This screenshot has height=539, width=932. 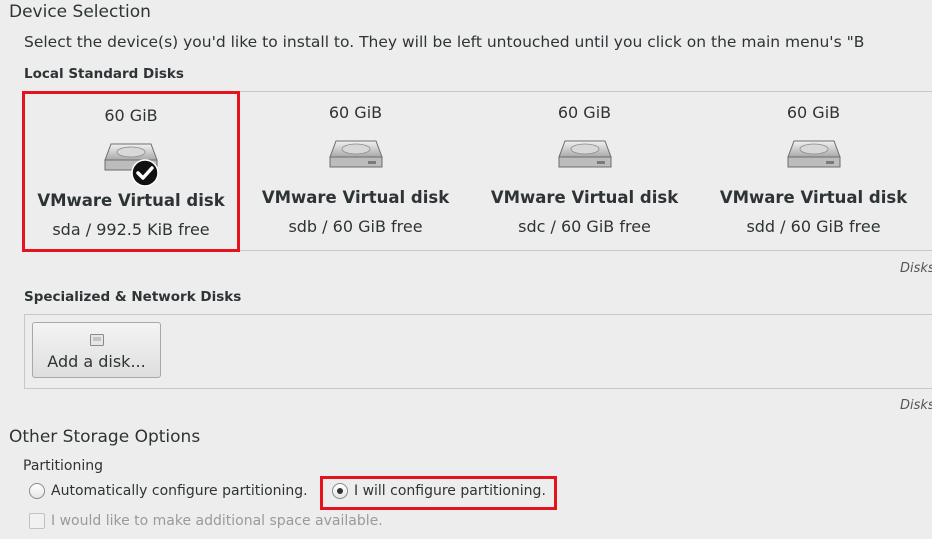 I want to click on auto-partitioning-radio: Automatically configure partitioning., so click(x=168, y=491).